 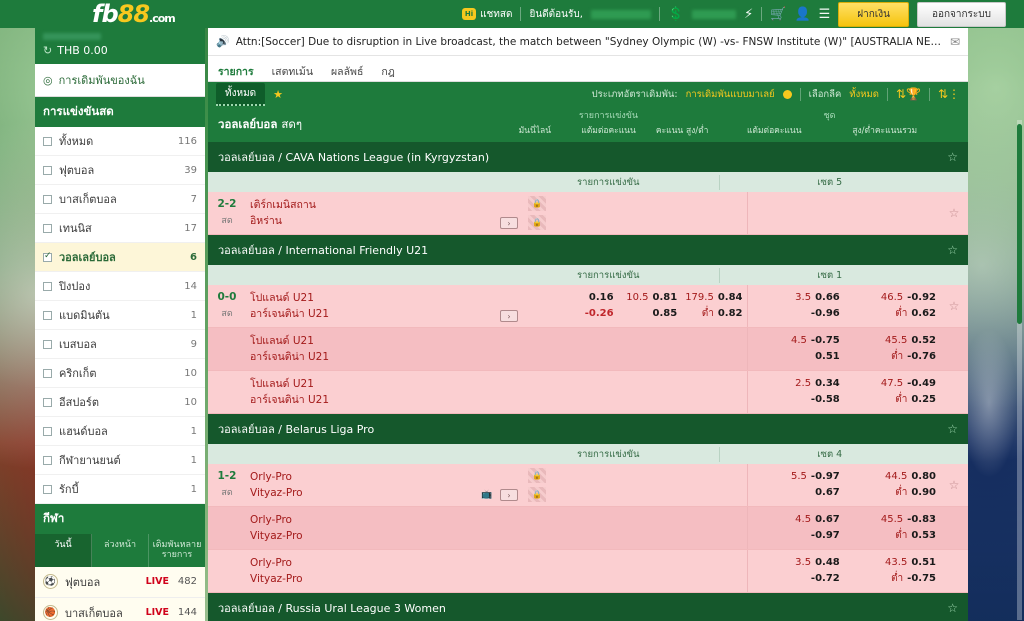 I want to click on user-icon: 👤, so click(x=802, y=14).